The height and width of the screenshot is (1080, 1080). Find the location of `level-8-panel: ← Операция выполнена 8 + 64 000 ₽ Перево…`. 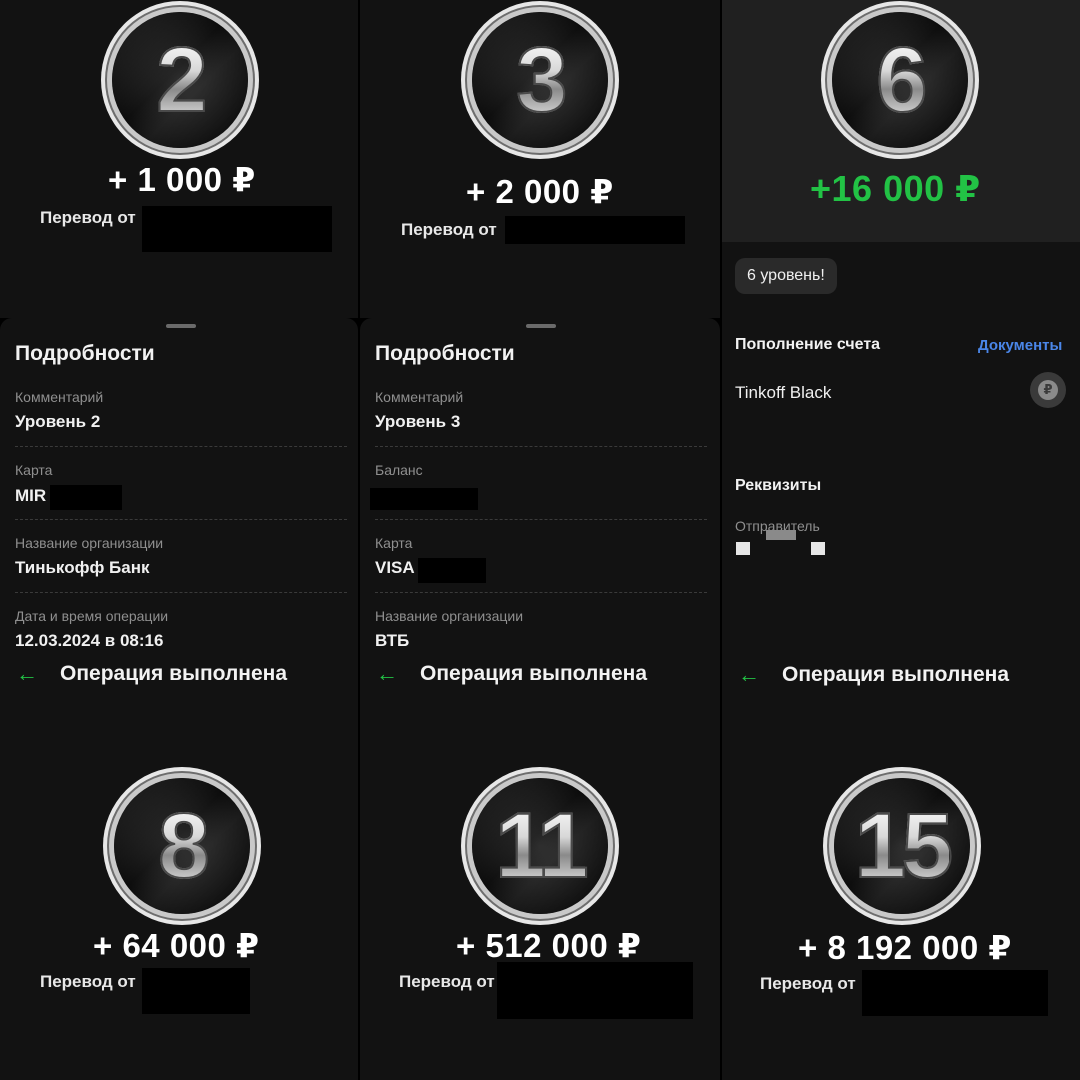

level-8-panel: ← Операция выполнена 8 + 64 000 ₽ Перево… is located at coordinates (179, 867).